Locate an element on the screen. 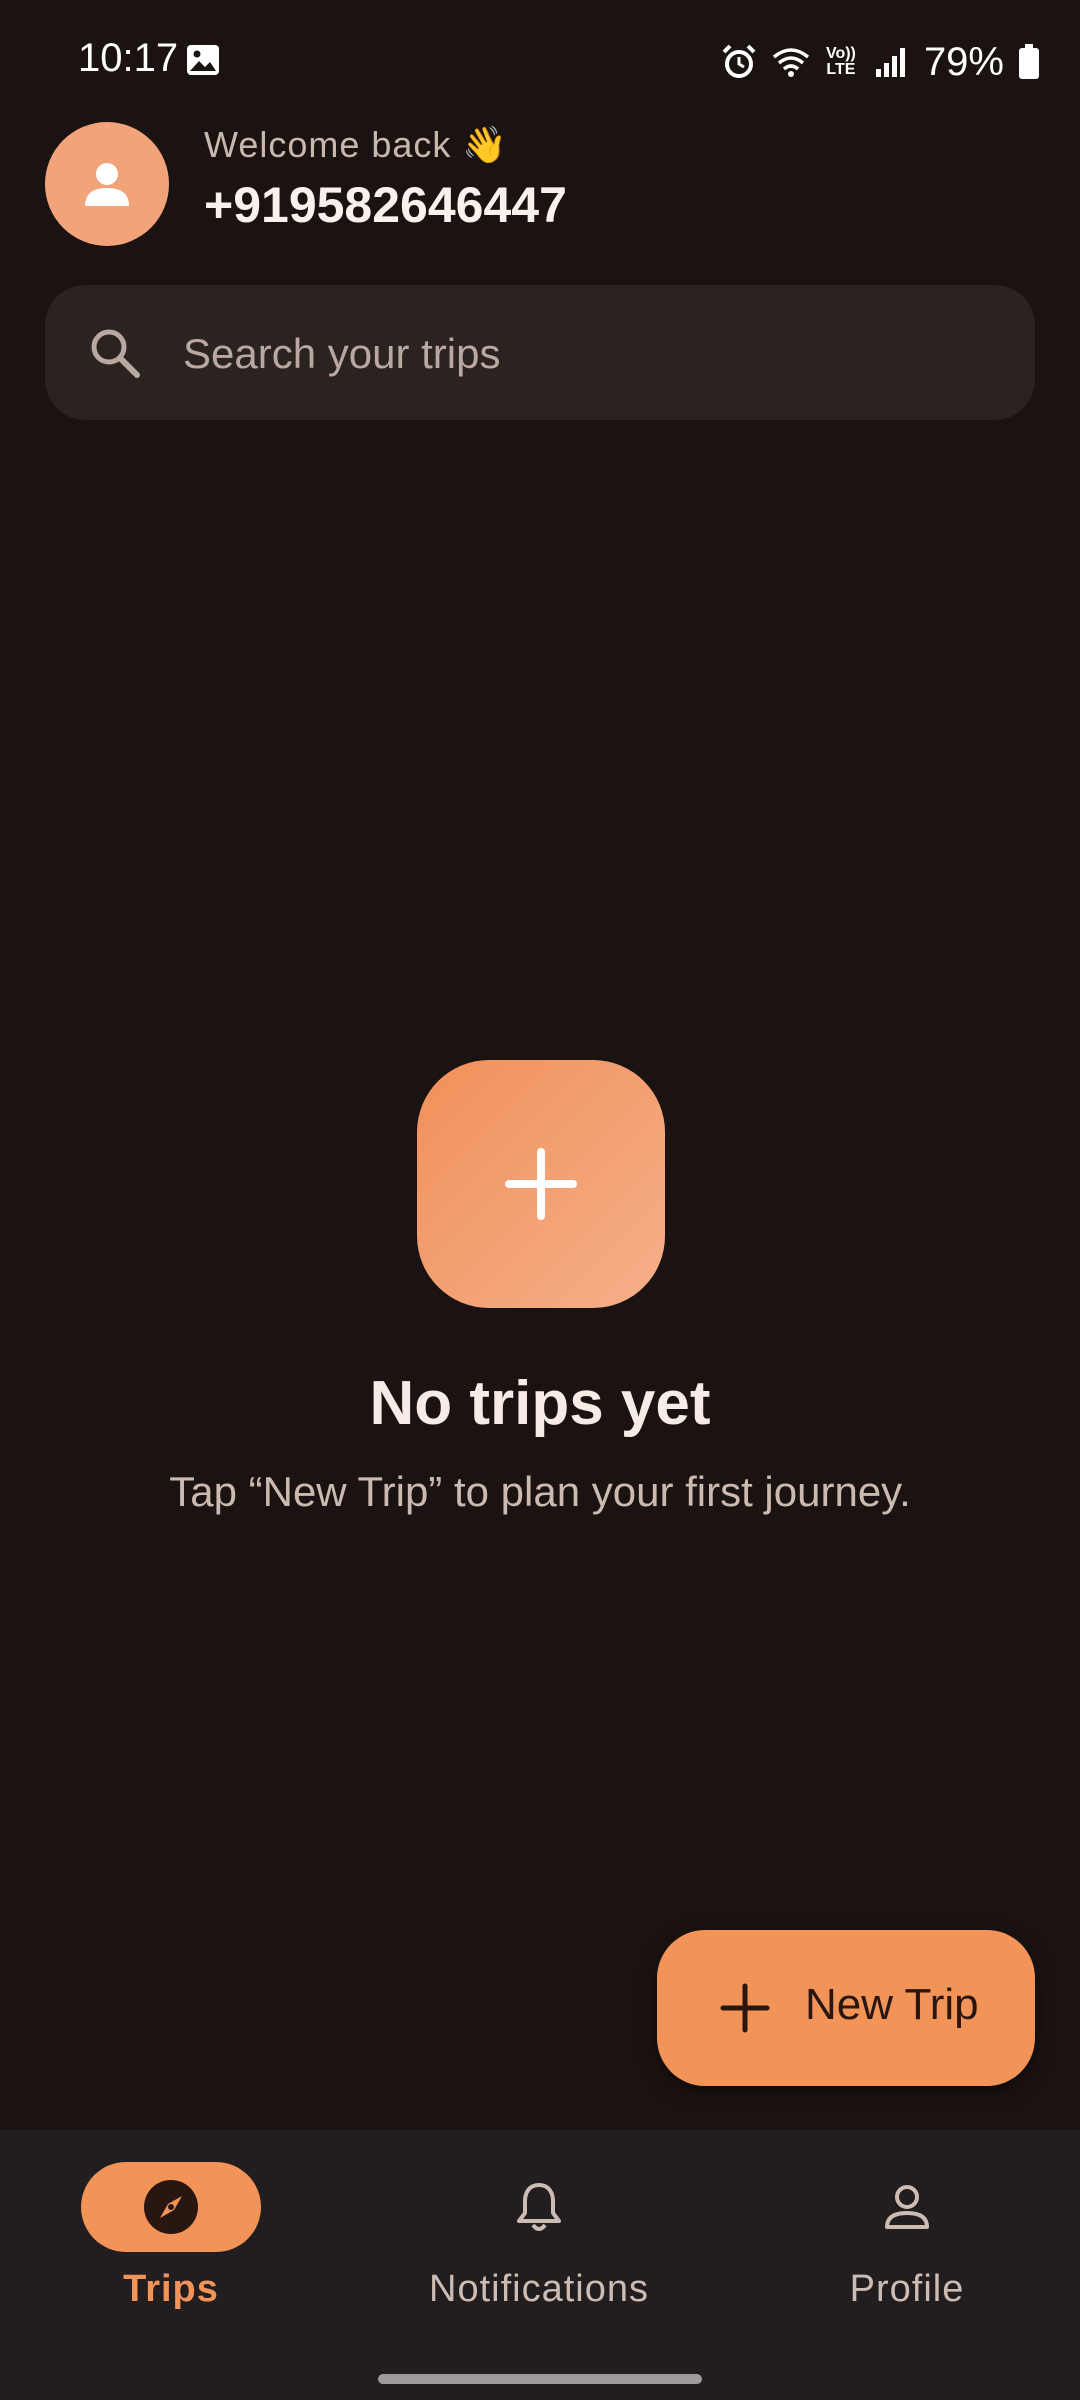 This screenshot has height=2400, width=1080. nav-item-trips: Trips is located at coordinates (171, 2257).